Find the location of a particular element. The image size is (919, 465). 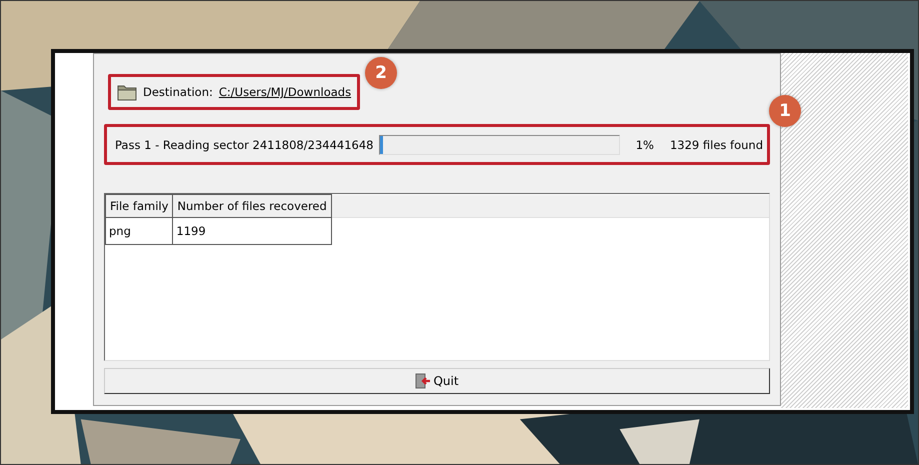

table-cell: png is located at coordinates (139, 231).